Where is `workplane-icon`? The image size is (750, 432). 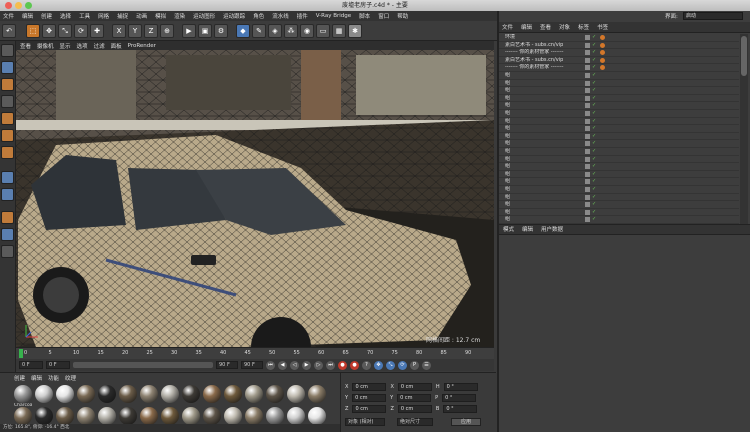
workplane-icon is located at coordinates (7, 101).